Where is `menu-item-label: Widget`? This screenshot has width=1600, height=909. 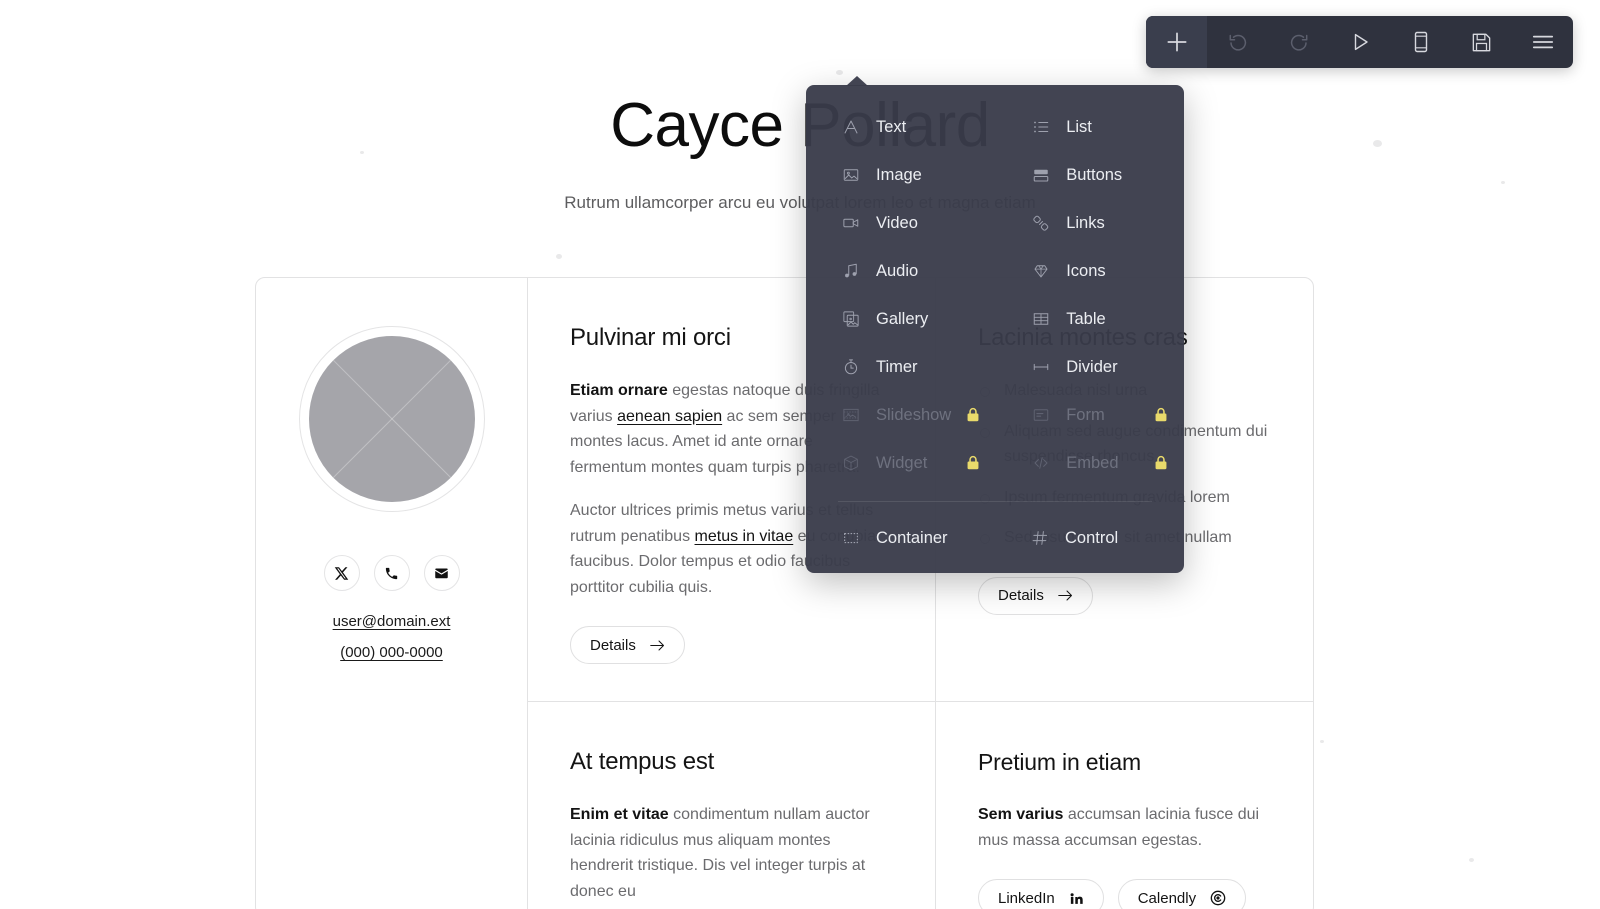
menu-item-label: Widget is located at coordinates (902, 462).